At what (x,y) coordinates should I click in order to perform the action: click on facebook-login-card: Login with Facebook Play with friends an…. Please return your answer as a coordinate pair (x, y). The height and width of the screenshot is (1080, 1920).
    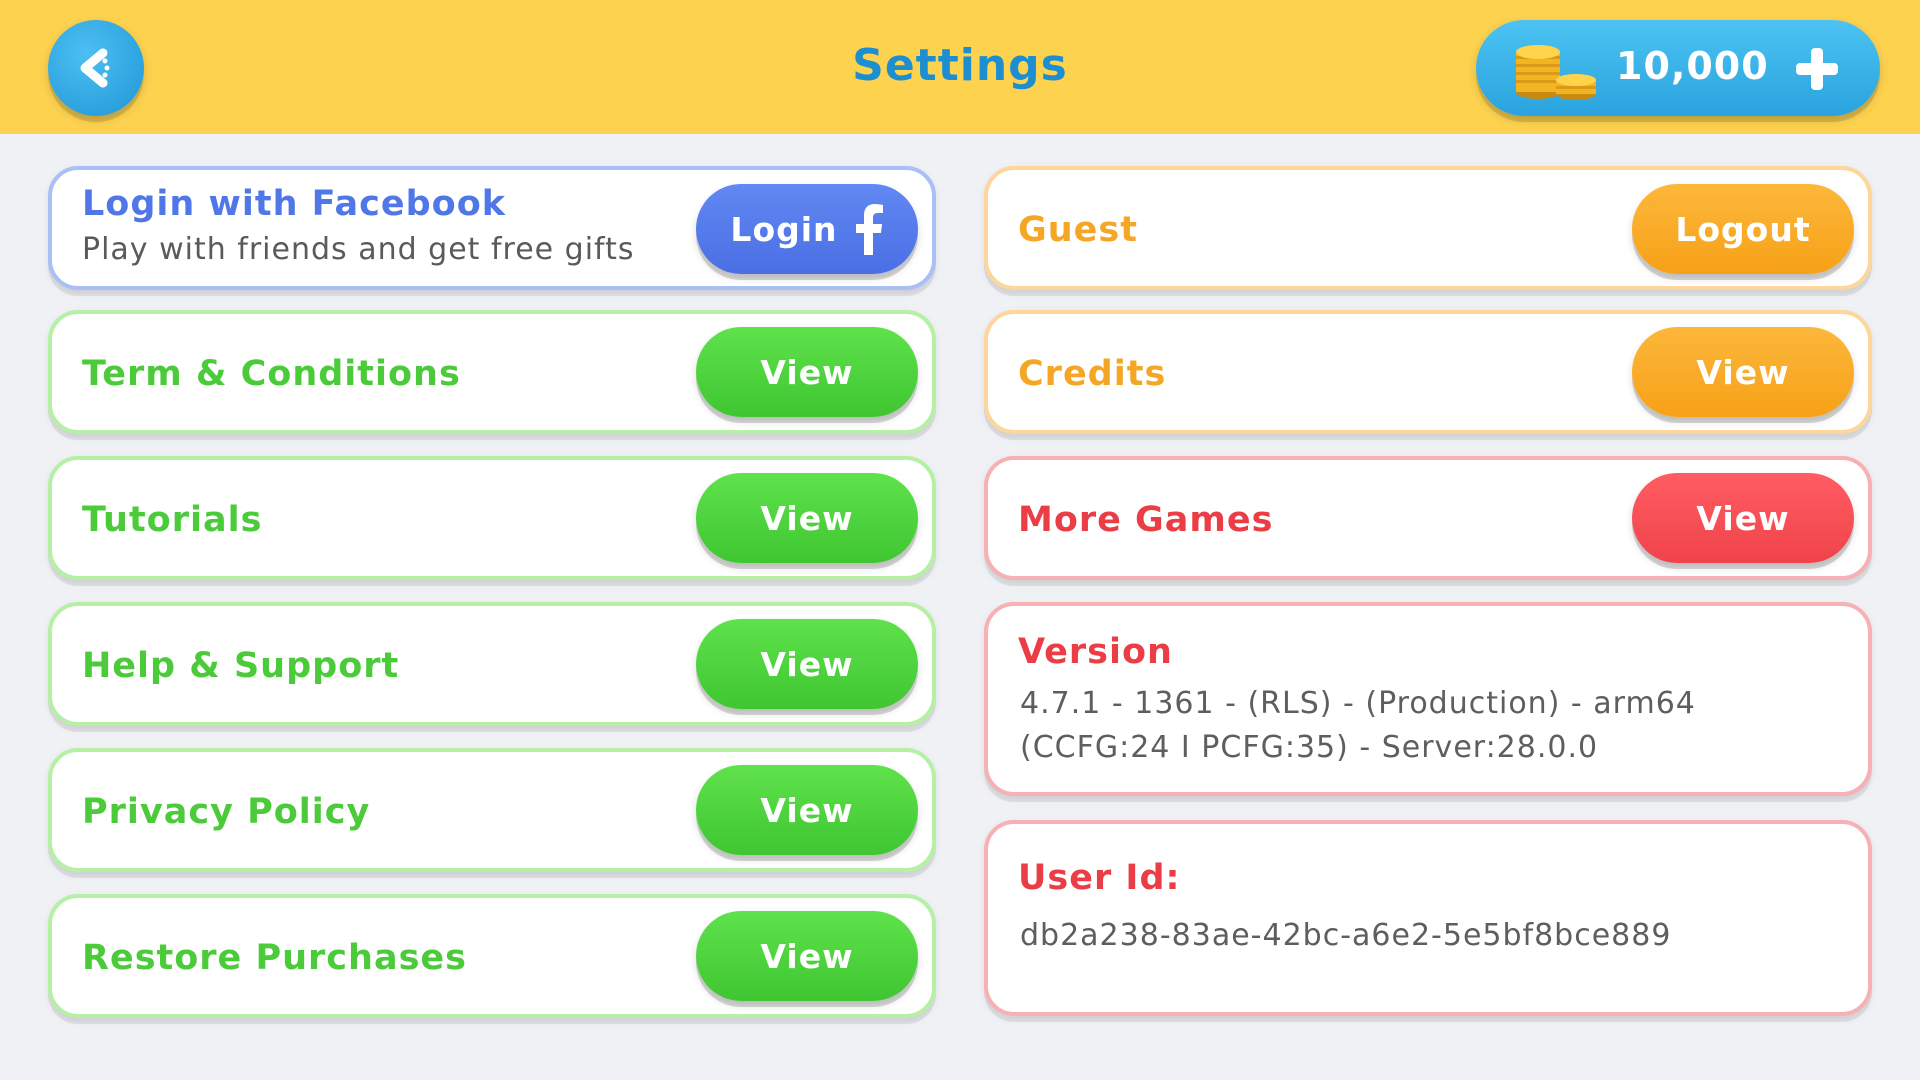
    Looking at the image, I should click on (492, 228).